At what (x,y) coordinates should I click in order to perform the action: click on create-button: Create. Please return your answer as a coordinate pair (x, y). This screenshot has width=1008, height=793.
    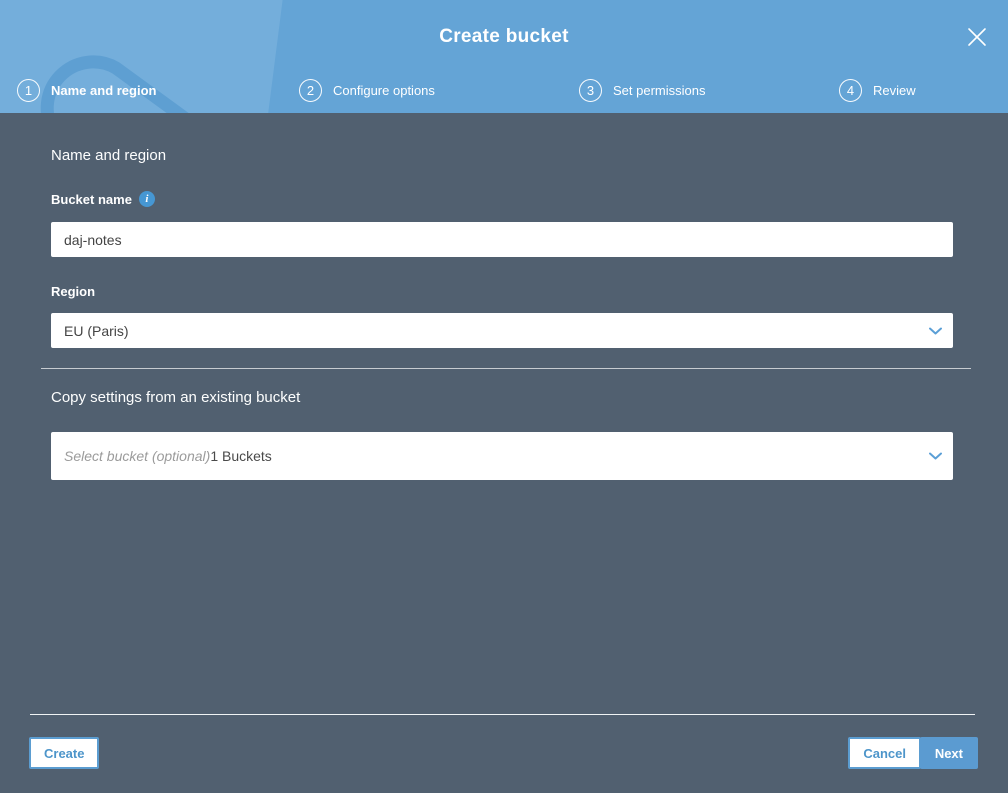
    Looking at the image, I should click on (64, 753).